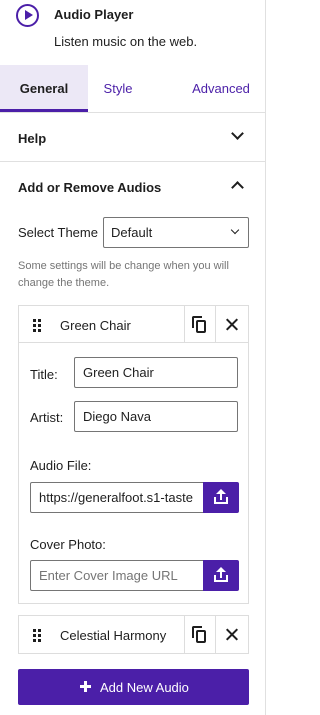  I want to click on upload-cover-button, so click(221, 575).